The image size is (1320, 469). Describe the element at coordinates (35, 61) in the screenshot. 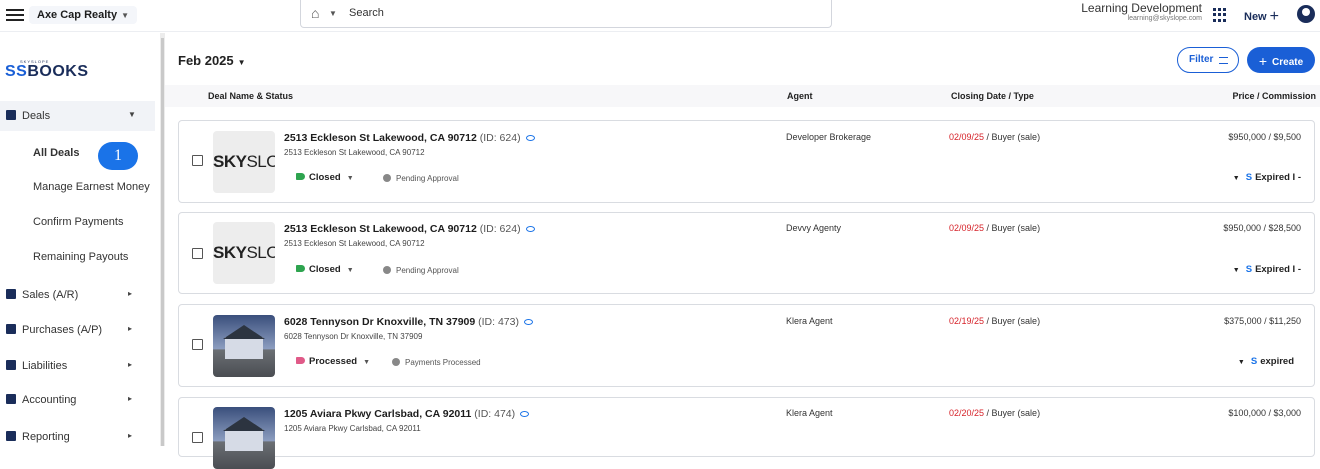

I see `logo-small-text: SKYSLOPE` at that location.